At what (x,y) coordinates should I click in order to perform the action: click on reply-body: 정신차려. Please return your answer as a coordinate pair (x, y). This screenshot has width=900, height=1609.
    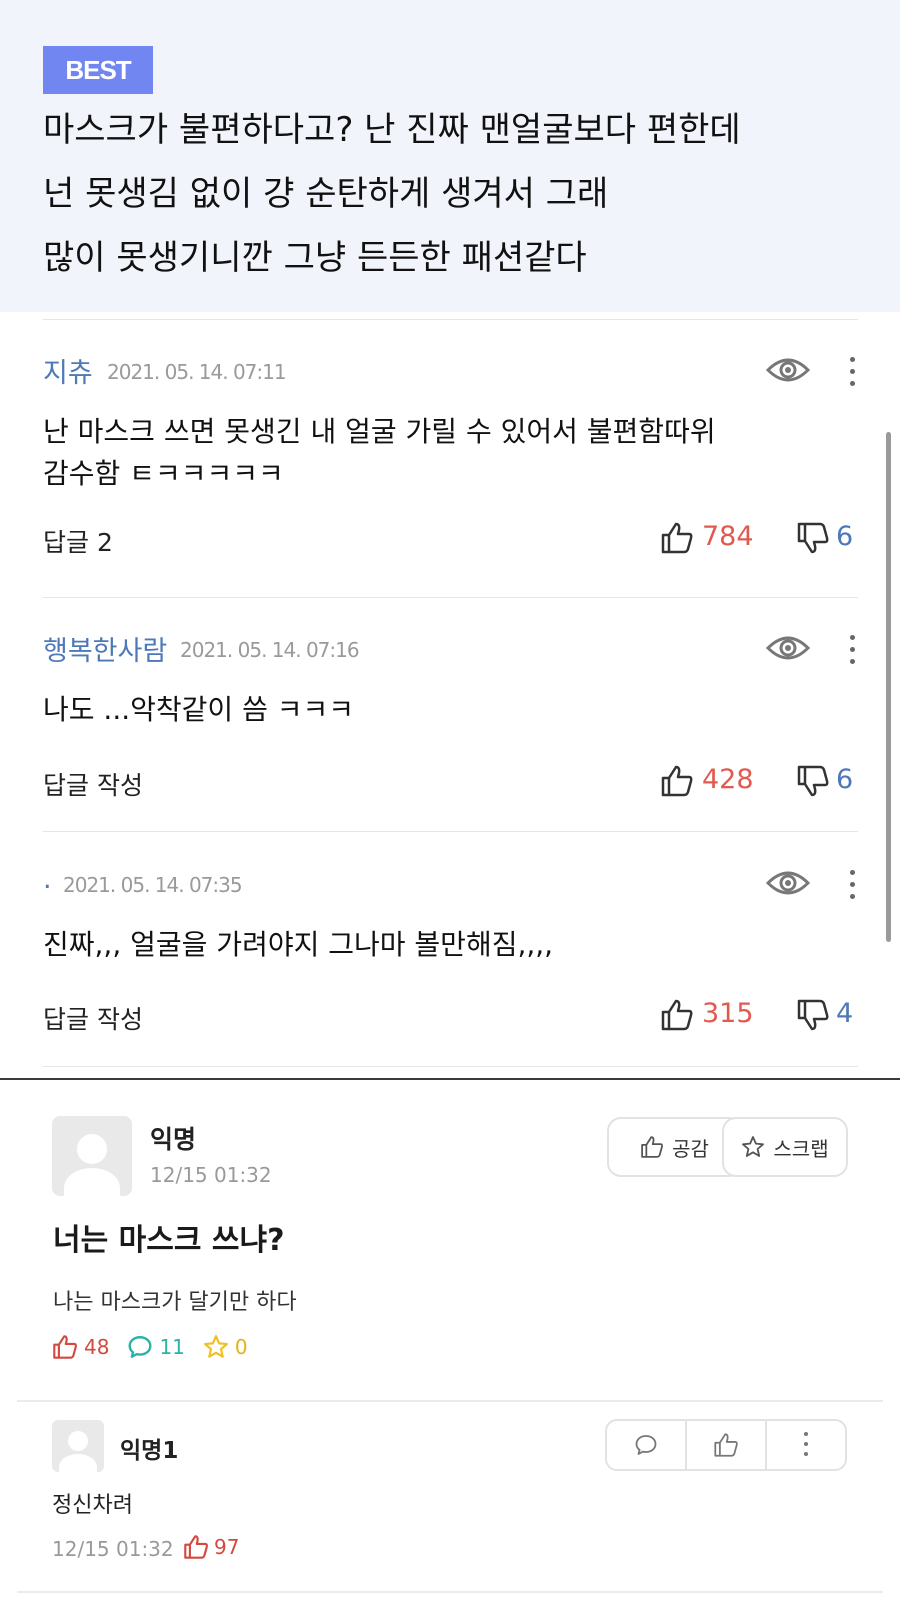
    Looking at the image, I should click on (92, 1505).